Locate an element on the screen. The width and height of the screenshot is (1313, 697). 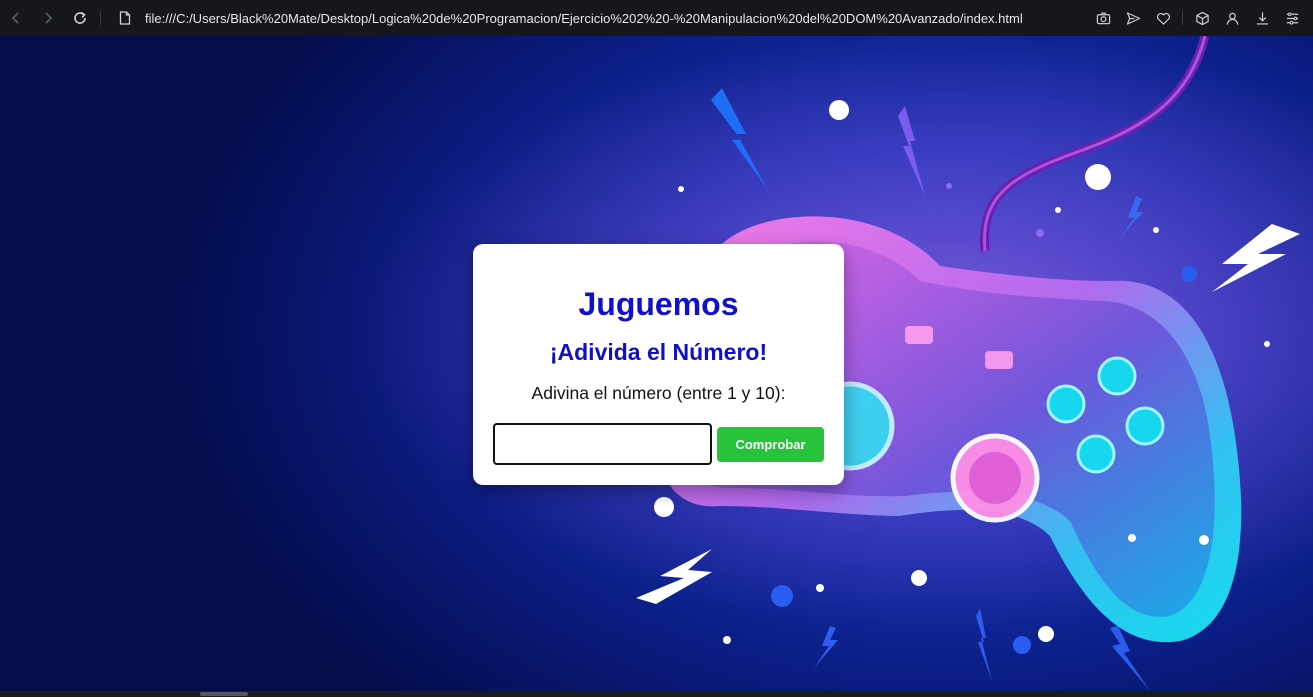
guess-input is located at coordinates (602, 444).